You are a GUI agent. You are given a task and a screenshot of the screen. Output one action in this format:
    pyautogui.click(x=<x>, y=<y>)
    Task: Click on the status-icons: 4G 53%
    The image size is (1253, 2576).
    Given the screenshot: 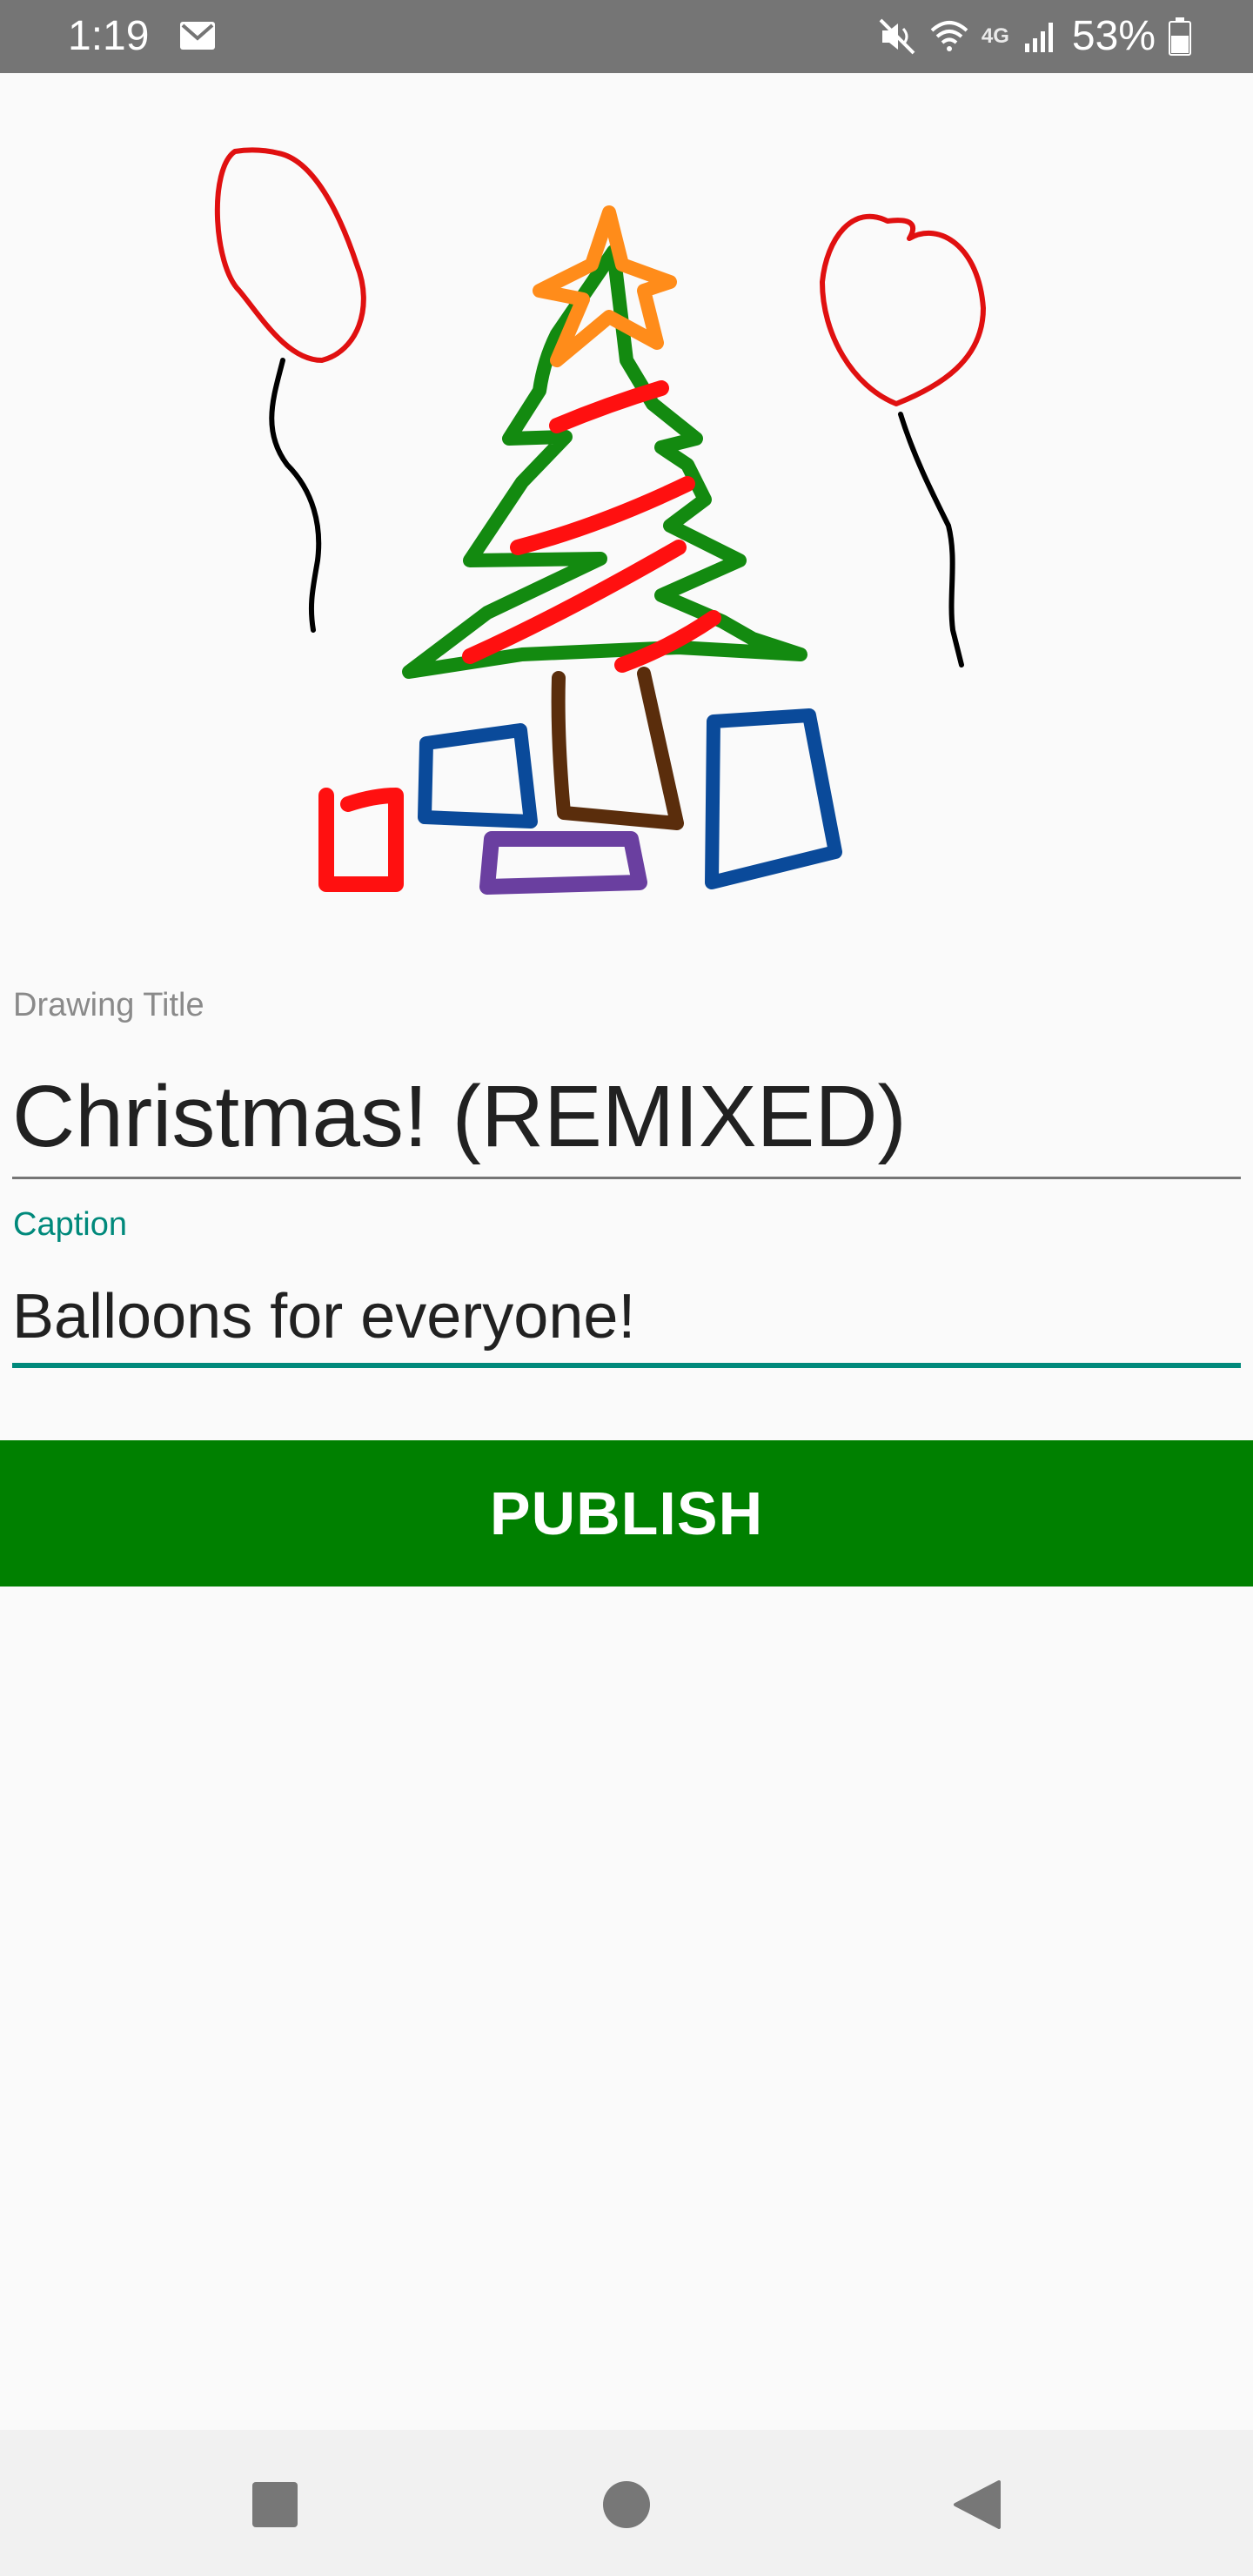 What is the action you would take?
    pyautogui.click(x=1034, y=37)
    